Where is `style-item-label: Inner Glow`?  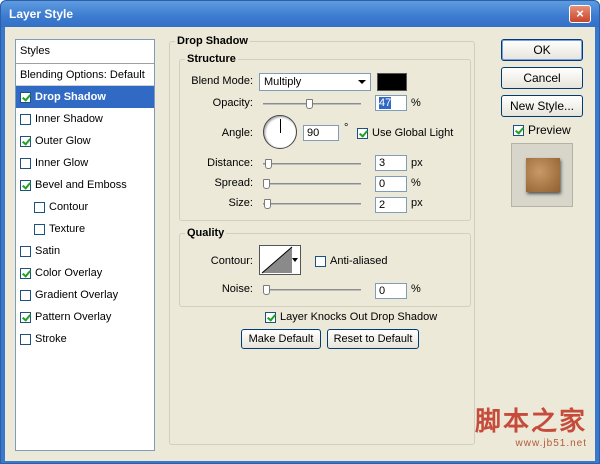 style-item-label: Inner Glow is located at coordinates (62, 163).